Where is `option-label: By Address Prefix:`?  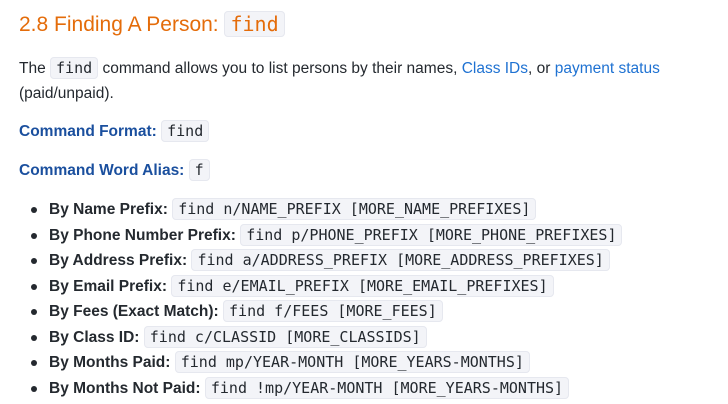
option-label: By Address Prefix: is located at coordinates (118, 260).